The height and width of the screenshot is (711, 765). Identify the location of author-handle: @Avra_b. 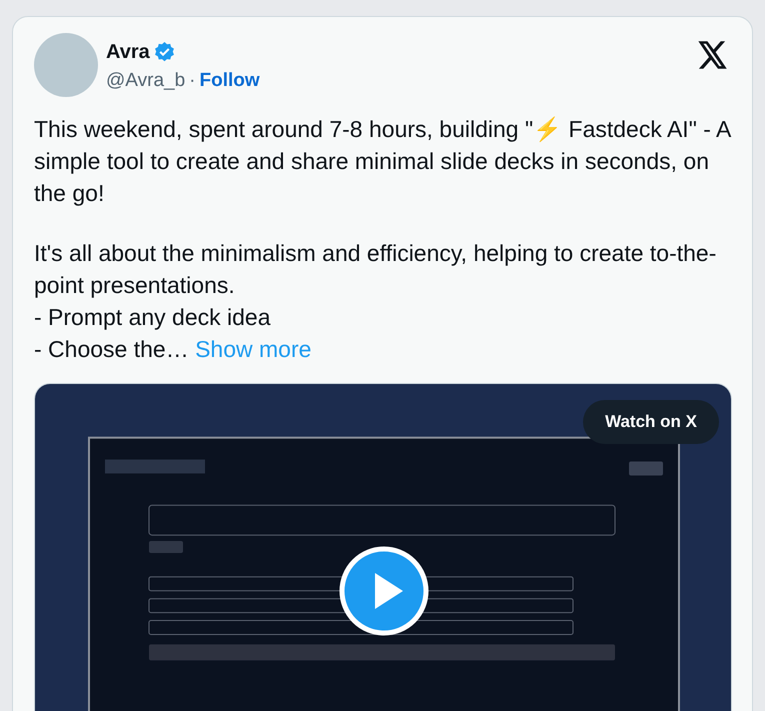
(146, 81).